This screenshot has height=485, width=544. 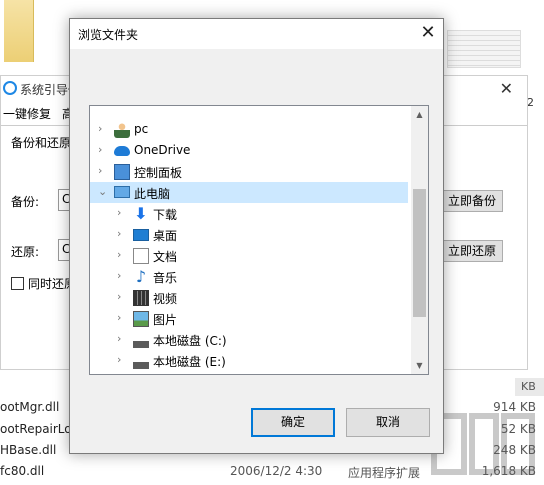 What do you see at coordinates (472, 251) in the screenshot?
I see `restore-now-button: 立即还原` at bounding box center [472, 251].